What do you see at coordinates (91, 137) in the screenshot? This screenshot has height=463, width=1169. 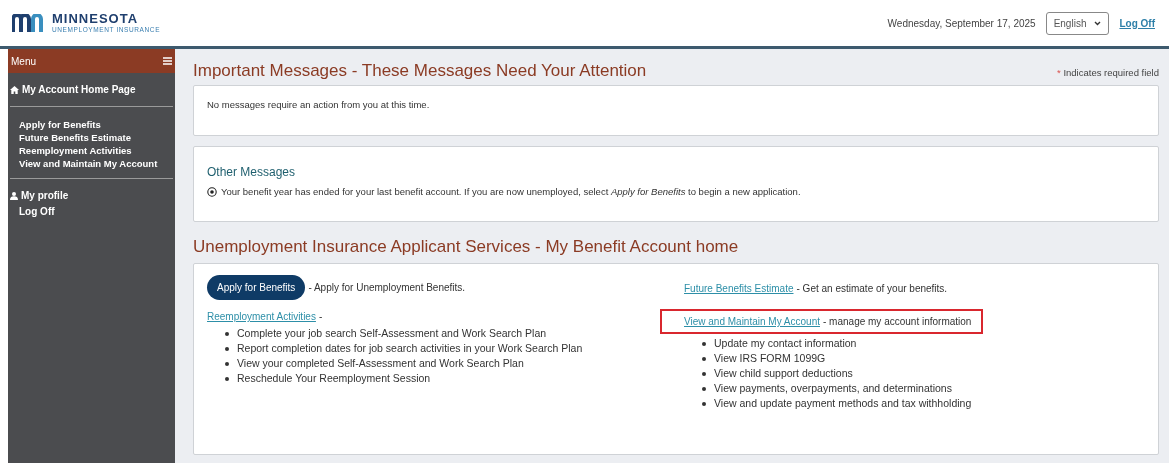 I see `sidebar-link: Future Benefits Estimate` at bounding box center [91, 137].